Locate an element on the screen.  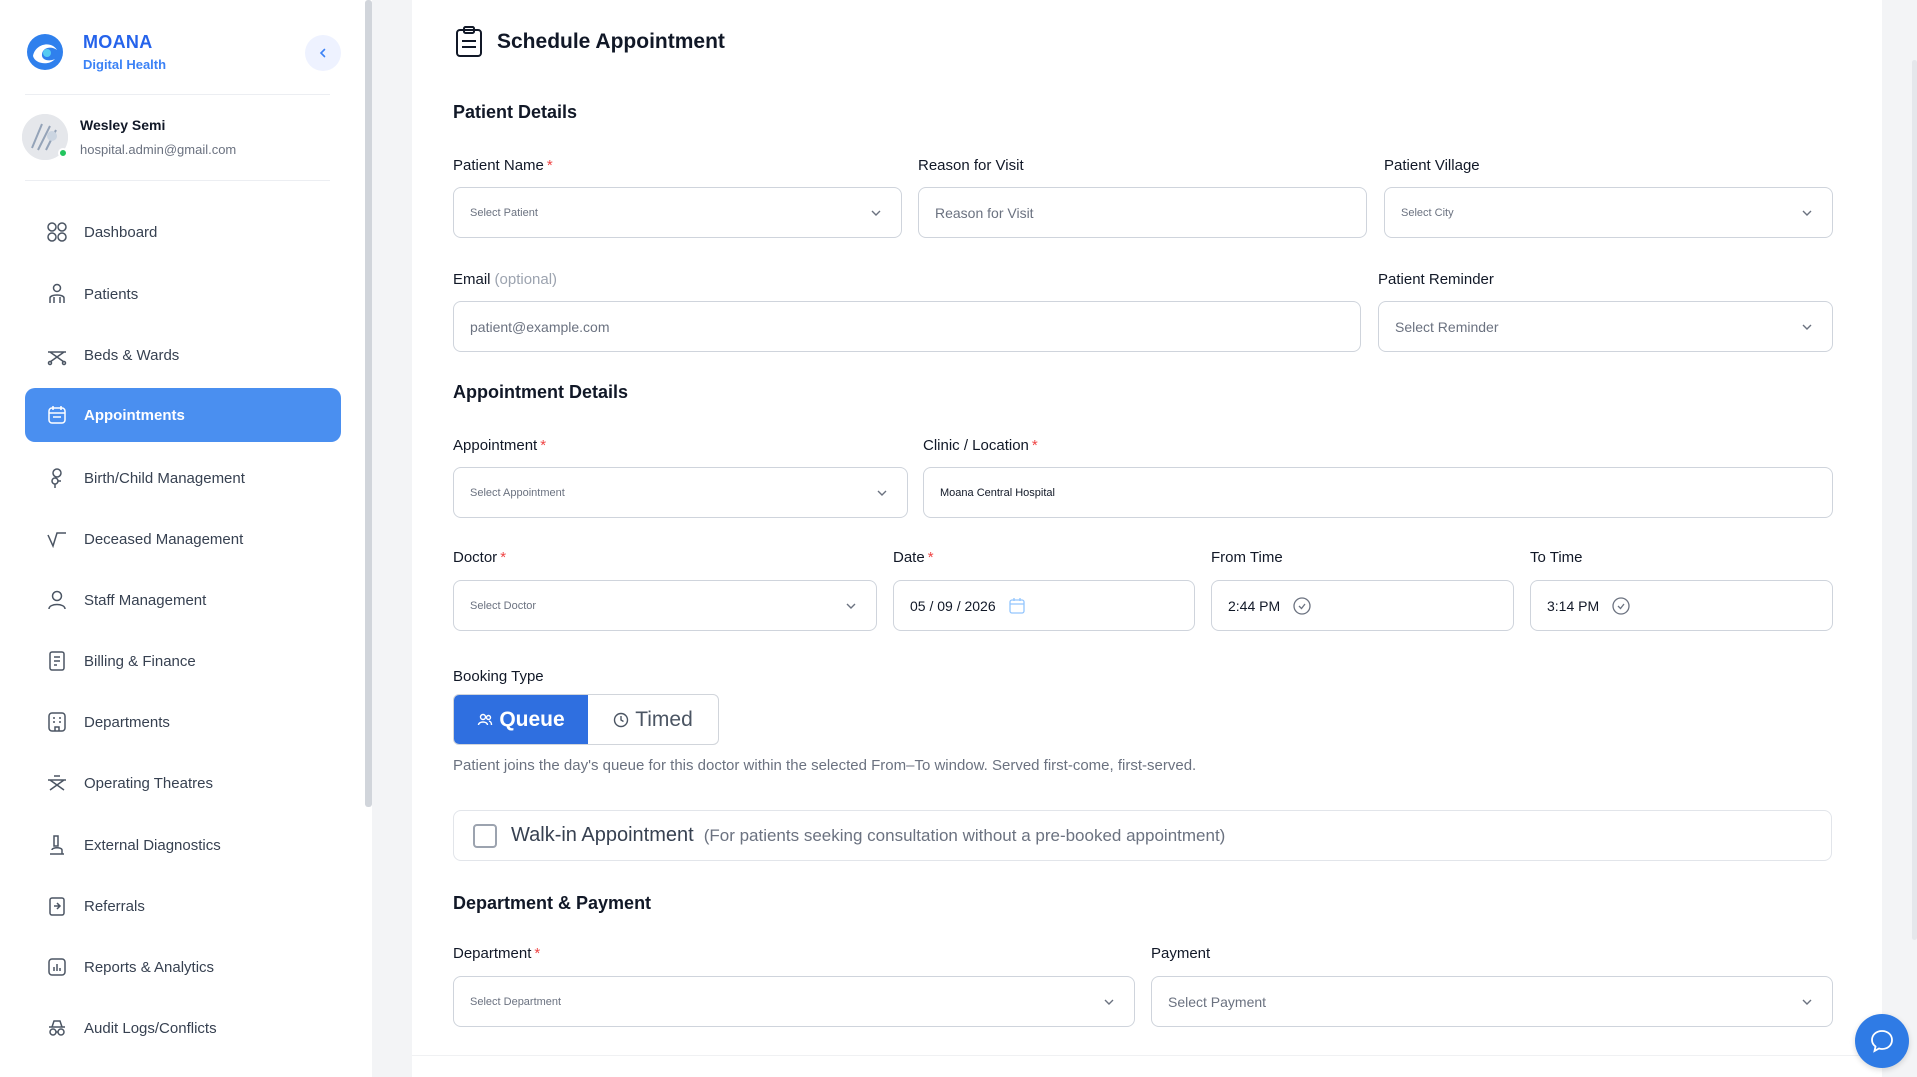
sidebar-item-external-diagnostics: External Diagnostics is located at coordinates (183, 845).